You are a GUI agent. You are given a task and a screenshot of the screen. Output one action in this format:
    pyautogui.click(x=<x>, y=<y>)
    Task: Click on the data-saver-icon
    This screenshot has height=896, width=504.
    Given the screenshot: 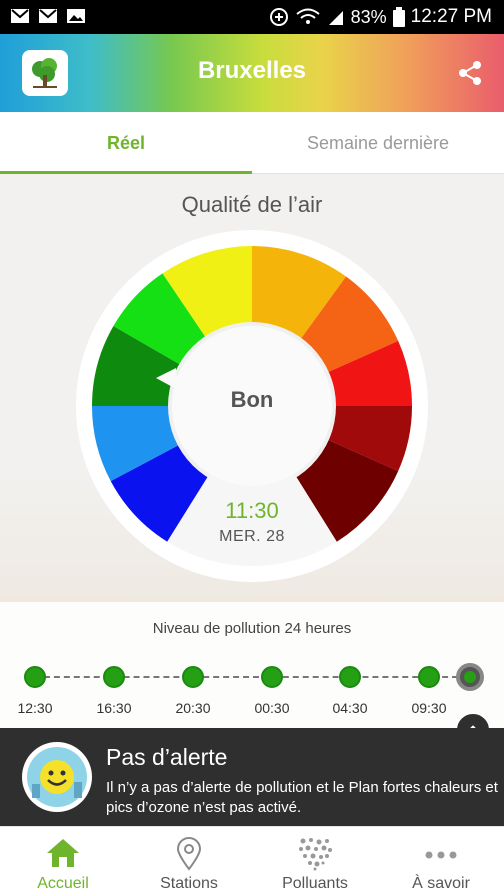 What is the action you would take?
    pyautogui.click(x=278, y=17)
    